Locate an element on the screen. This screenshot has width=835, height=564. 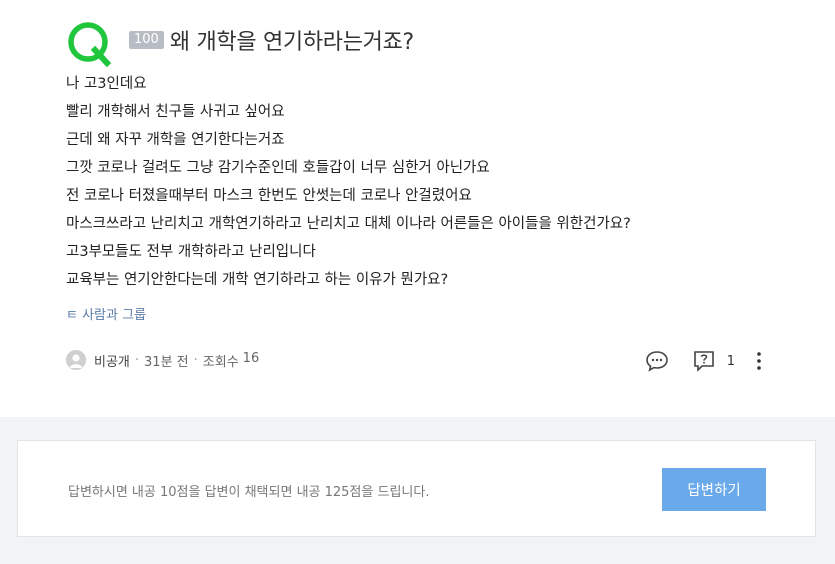
more-vertical-icon is located at coordinates (759, 361).